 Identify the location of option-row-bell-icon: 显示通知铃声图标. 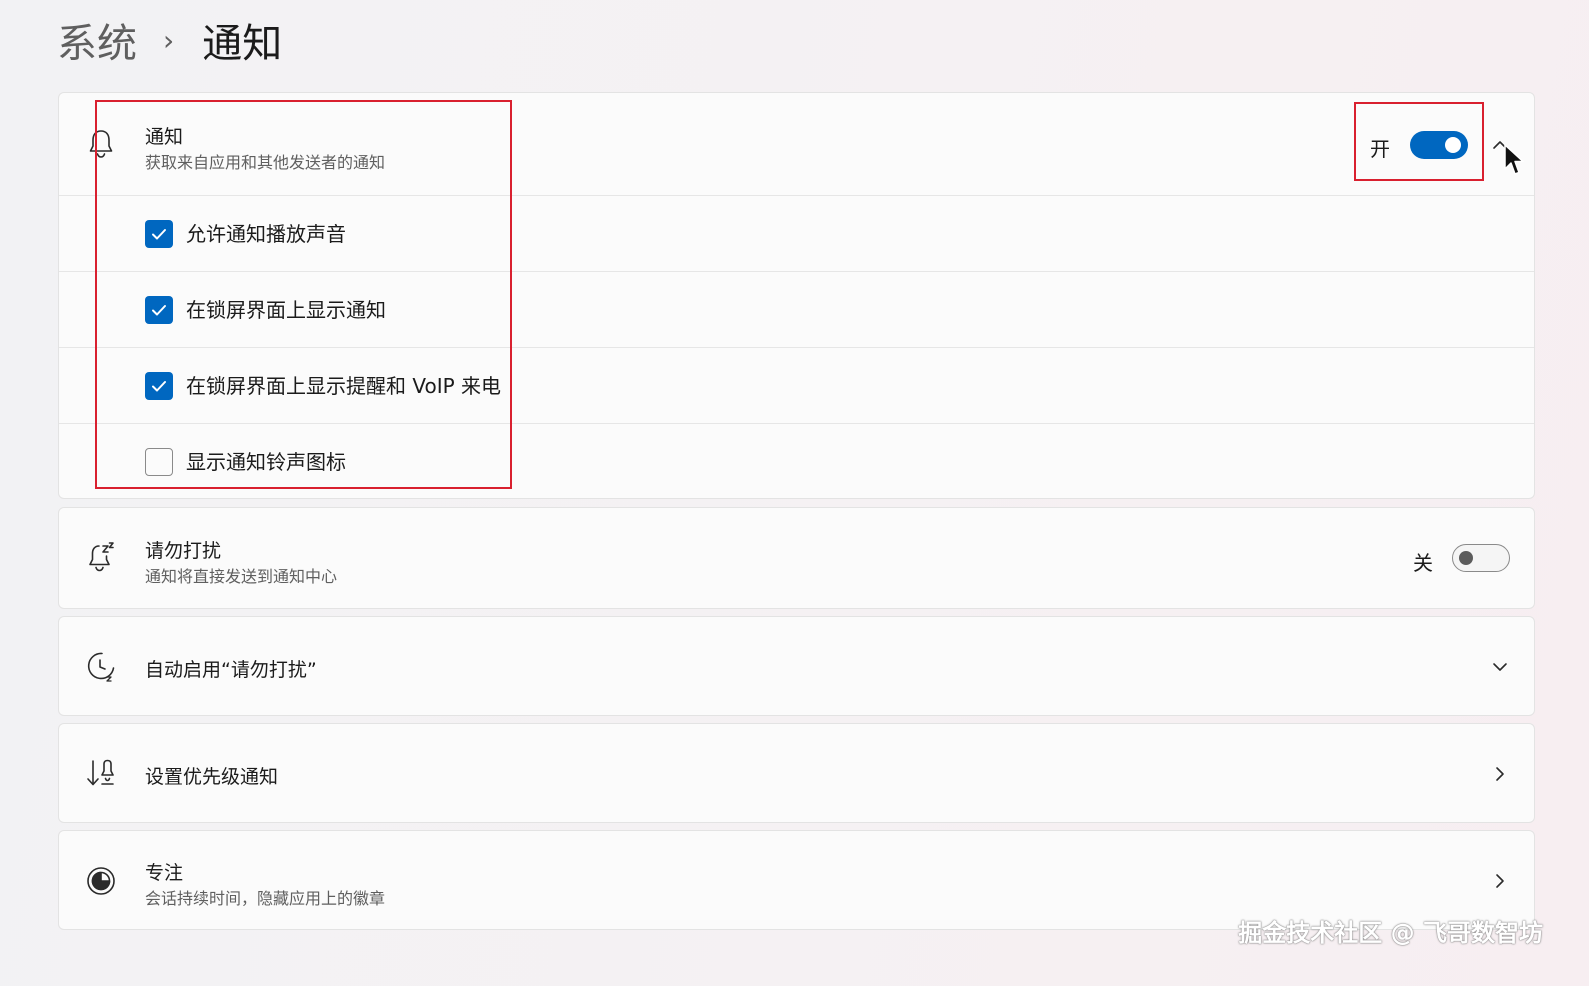
(796, 461).